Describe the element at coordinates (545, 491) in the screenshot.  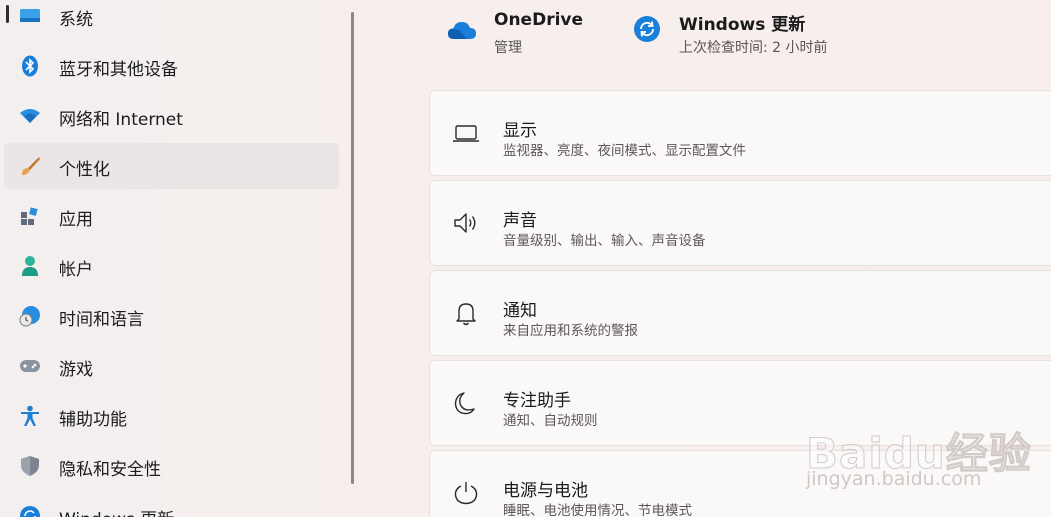
I see `card-title: 电源与电池` at that location.